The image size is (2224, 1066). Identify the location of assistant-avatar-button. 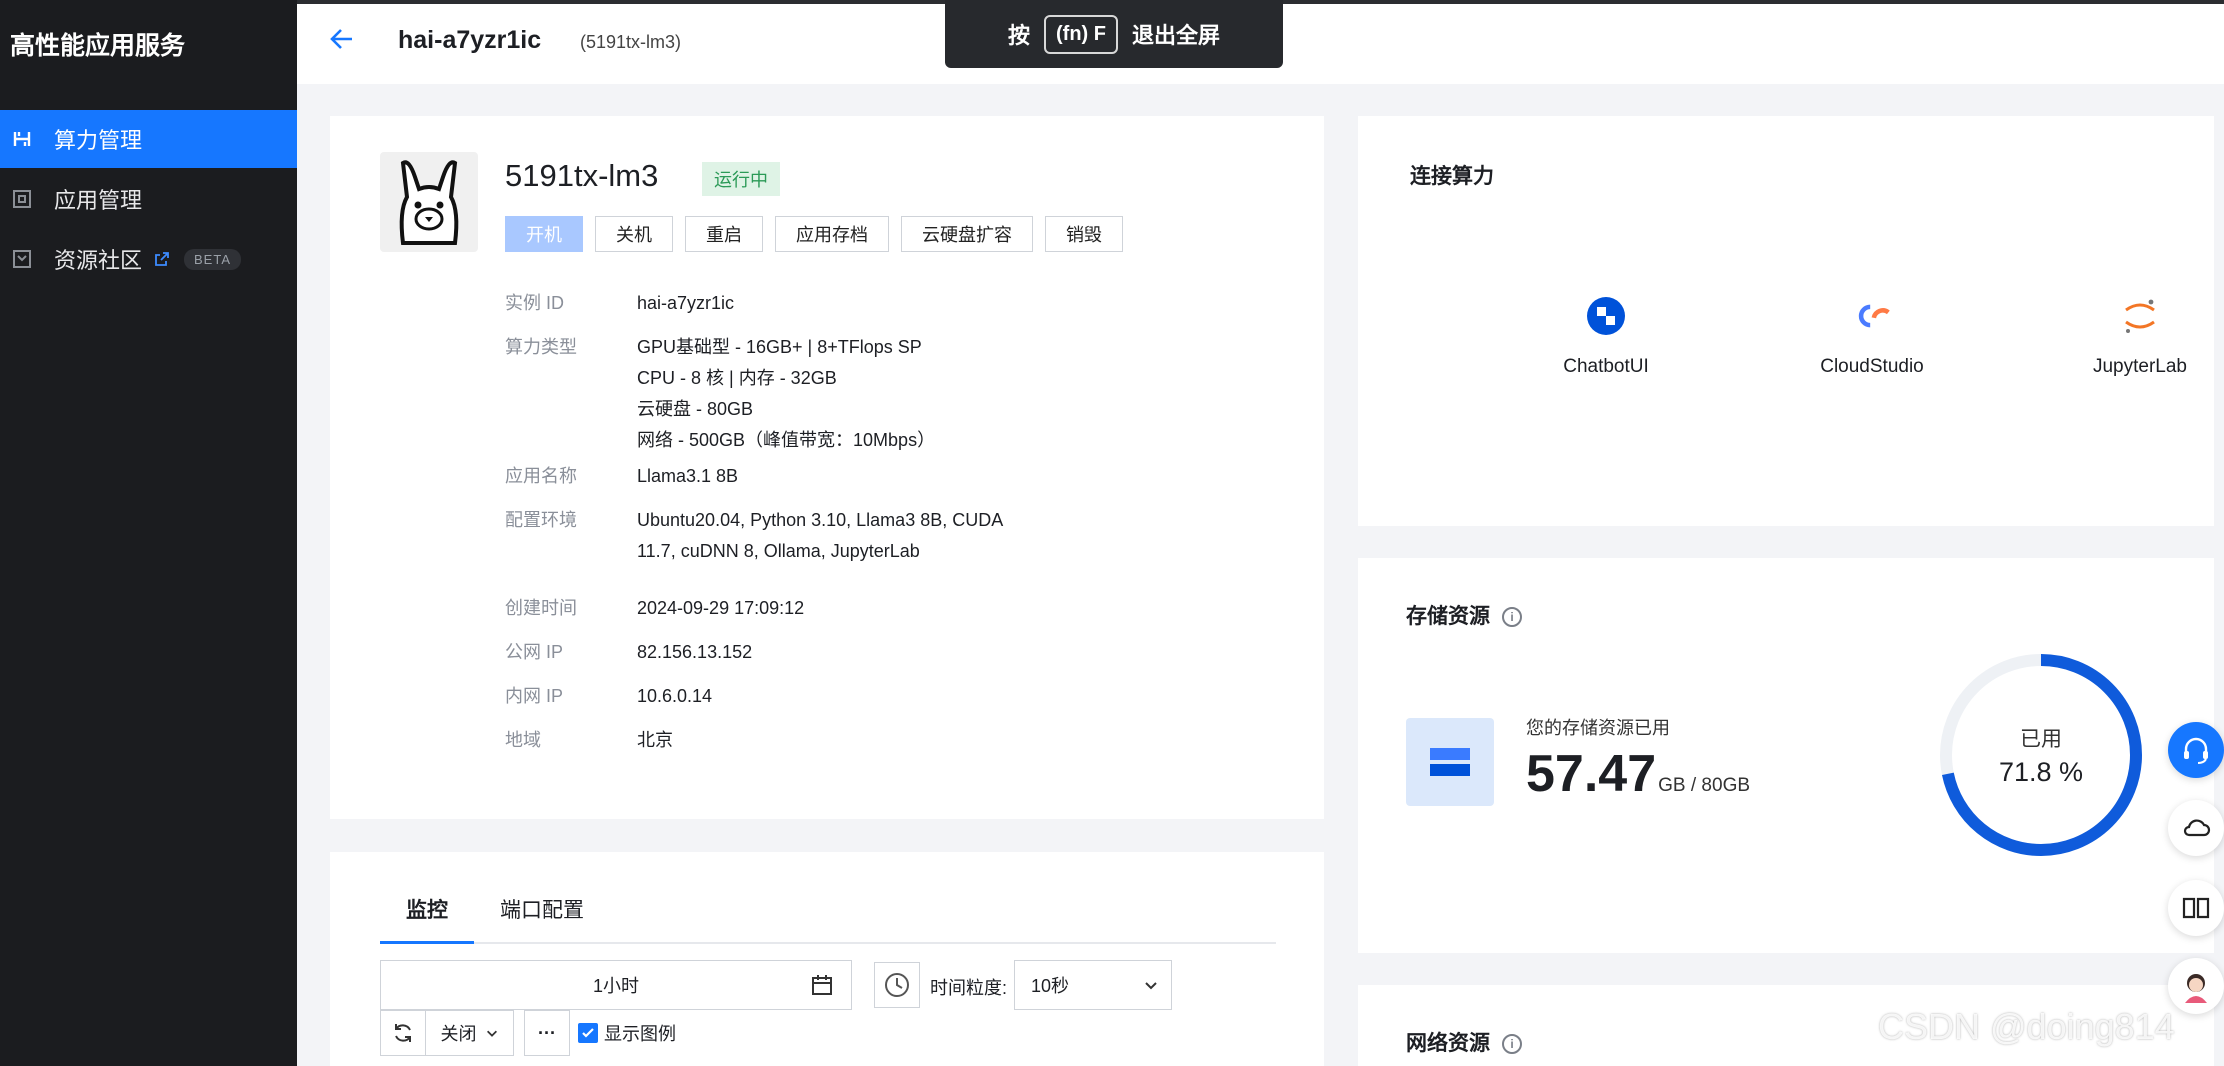
(2196, 986).